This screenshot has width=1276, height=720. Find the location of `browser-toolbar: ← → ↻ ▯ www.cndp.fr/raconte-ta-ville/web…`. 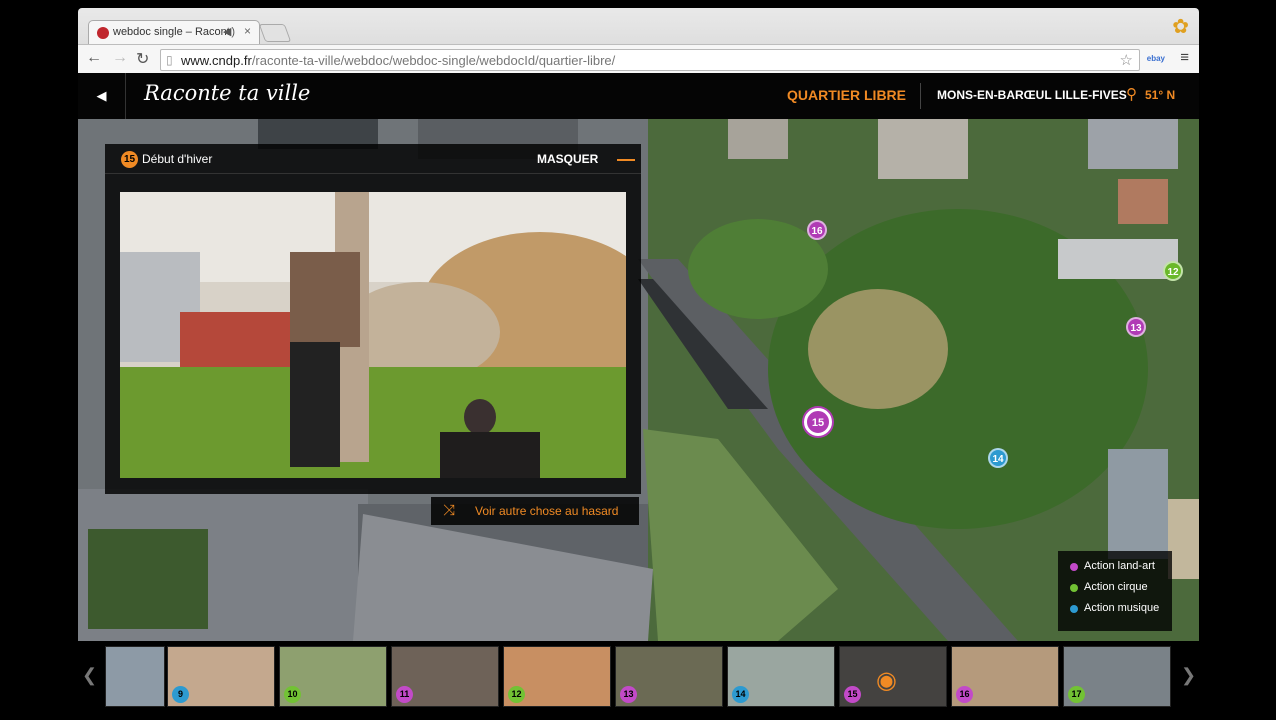

browser-toolbar: ← → ↻ ▯ www.cndp.fr/raconte-ta-ville/web… is located at coordinates (638, 58).